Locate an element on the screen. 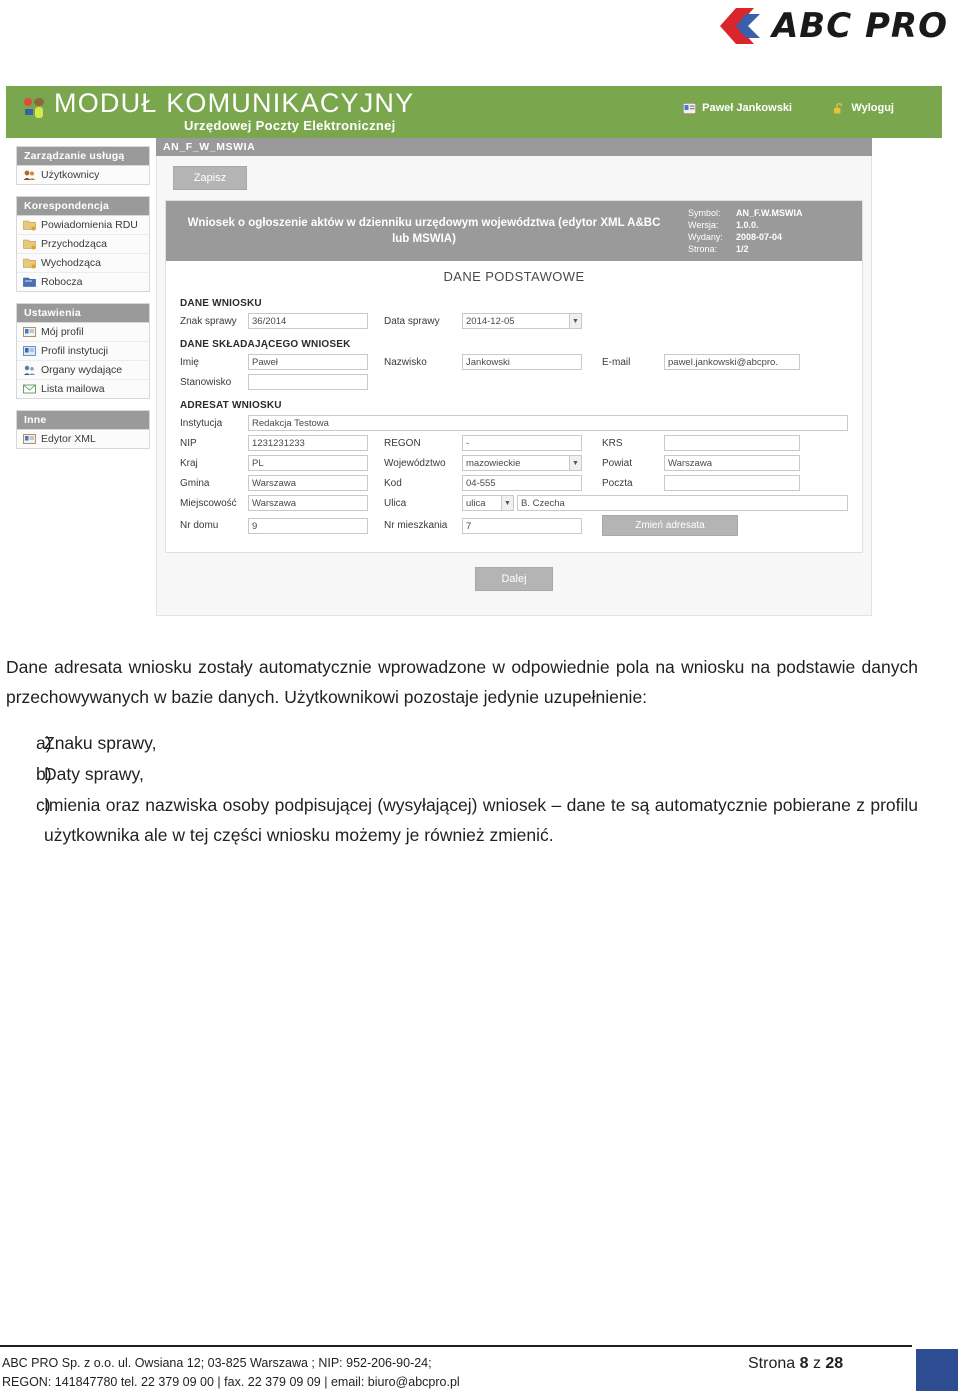 The height and width of the screenshot is (1399, 960). page-number: Strona 8 z 28 is located at coordinates (795, 1364).